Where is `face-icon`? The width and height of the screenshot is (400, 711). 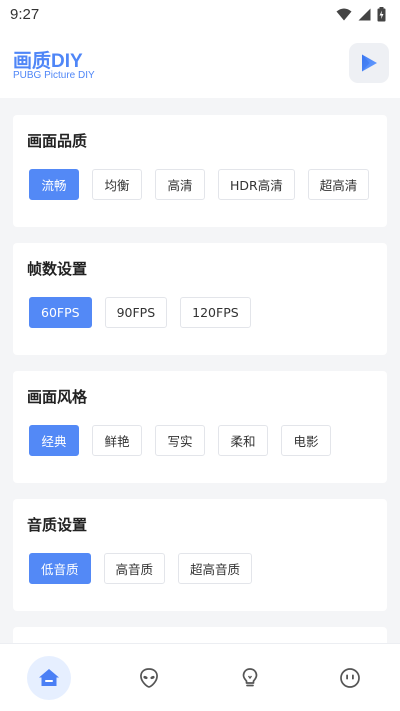 face-icon is located at coordinates (350, 678).